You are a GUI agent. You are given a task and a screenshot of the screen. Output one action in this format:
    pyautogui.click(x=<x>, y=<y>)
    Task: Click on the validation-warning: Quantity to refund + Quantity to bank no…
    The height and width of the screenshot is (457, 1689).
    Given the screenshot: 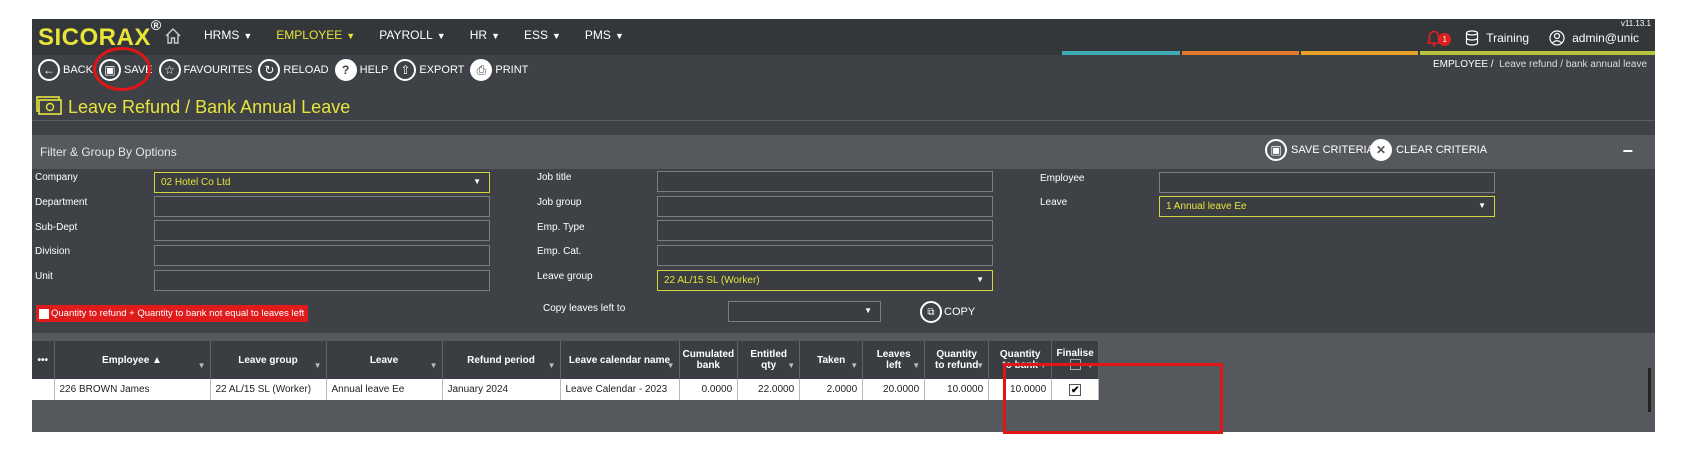 What is the action you would take?
    pyautogui.click(x=172, y=313)
    